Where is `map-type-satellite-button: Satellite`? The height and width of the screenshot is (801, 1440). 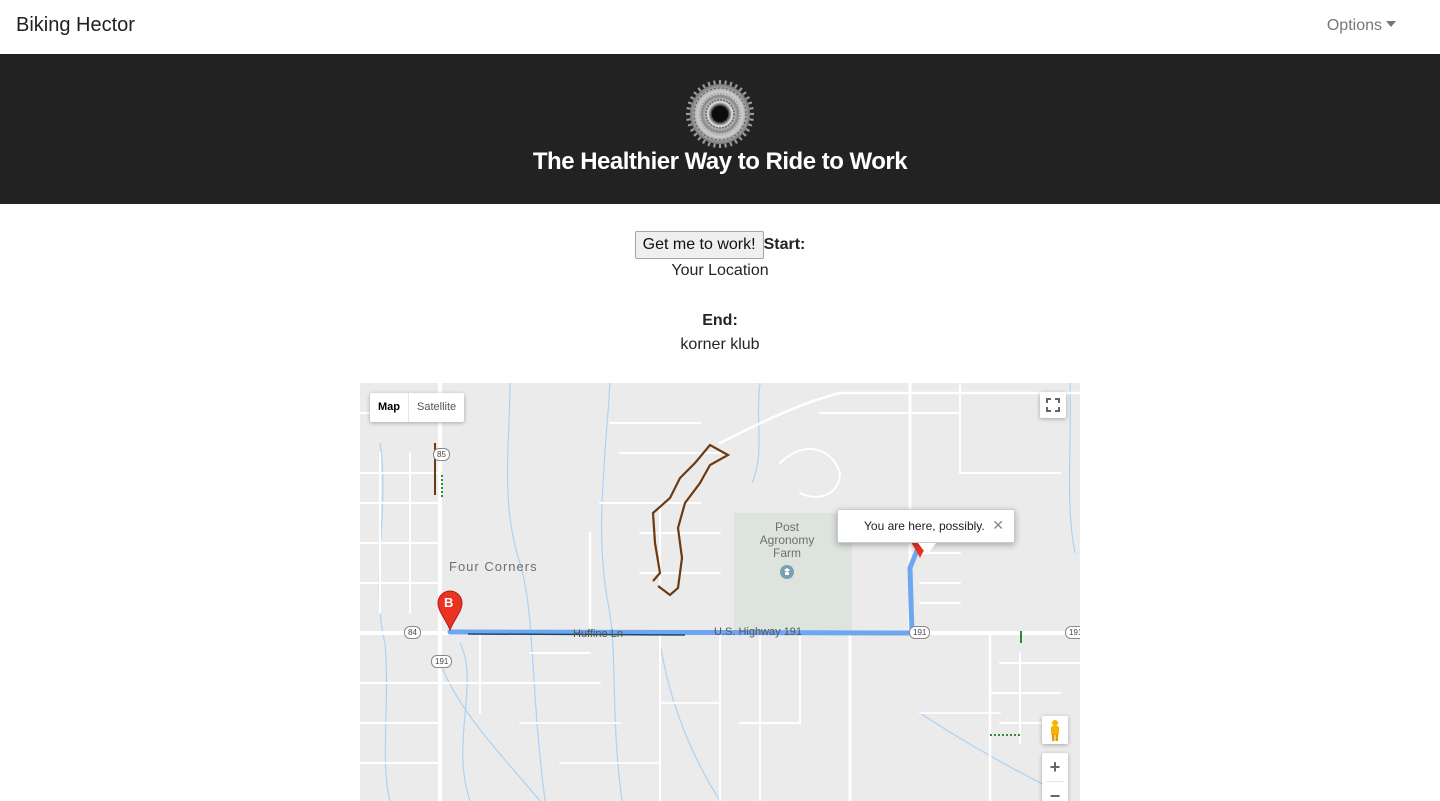 map-type-satellite-button: Satellite is located at coordinates (436, 407).